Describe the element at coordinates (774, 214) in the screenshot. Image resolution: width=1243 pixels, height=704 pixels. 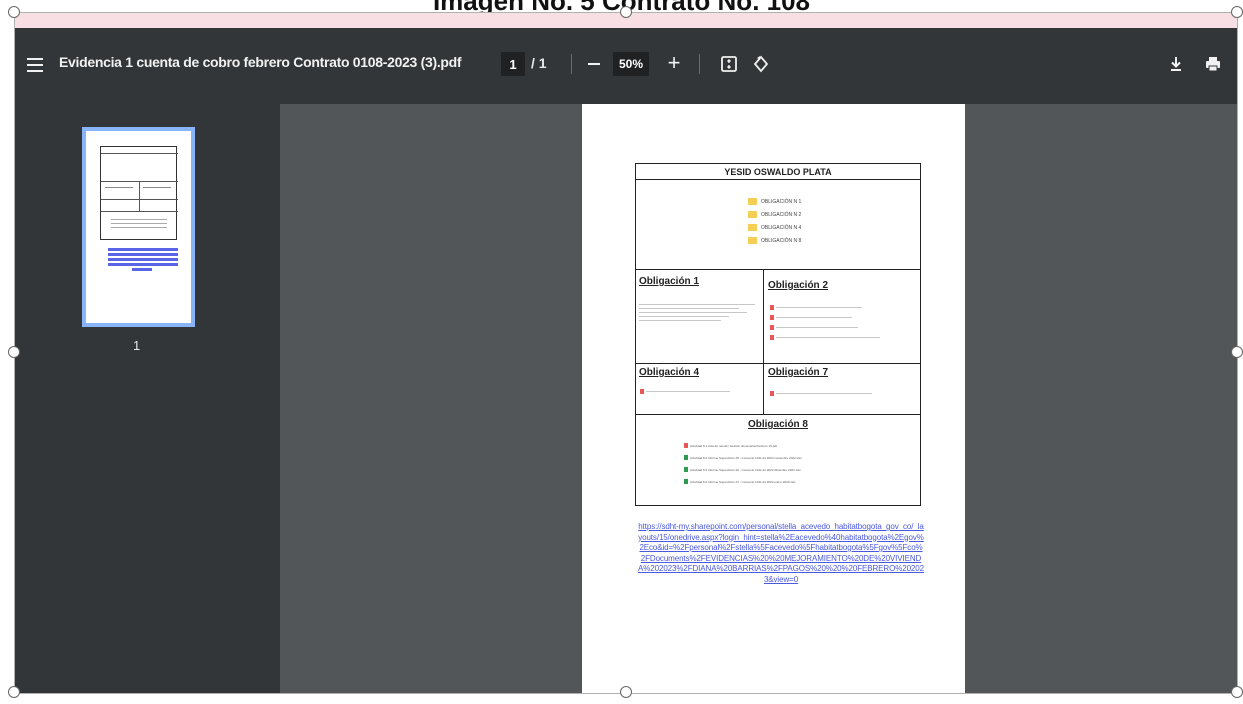
I see `folder-item: OBLIGACIÓN N 2` at that location.